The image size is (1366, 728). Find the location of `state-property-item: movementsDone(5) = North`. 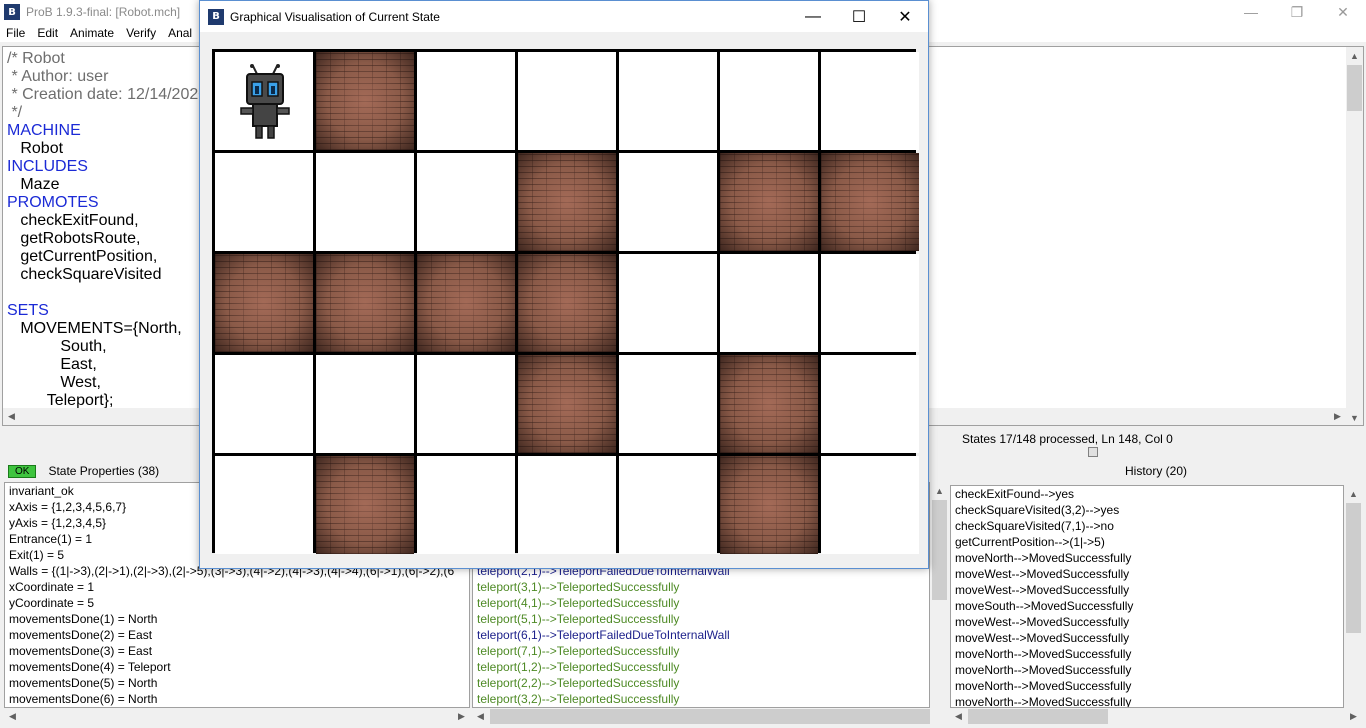

state-property-item: movementsDone(5) = North is located at coordinates (237, 683).